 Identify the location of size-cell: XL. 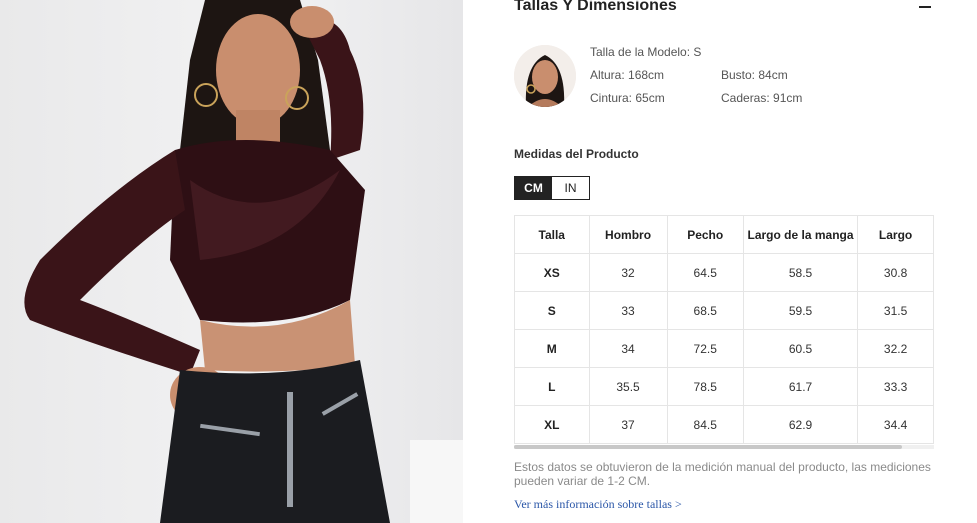
(552, 424).